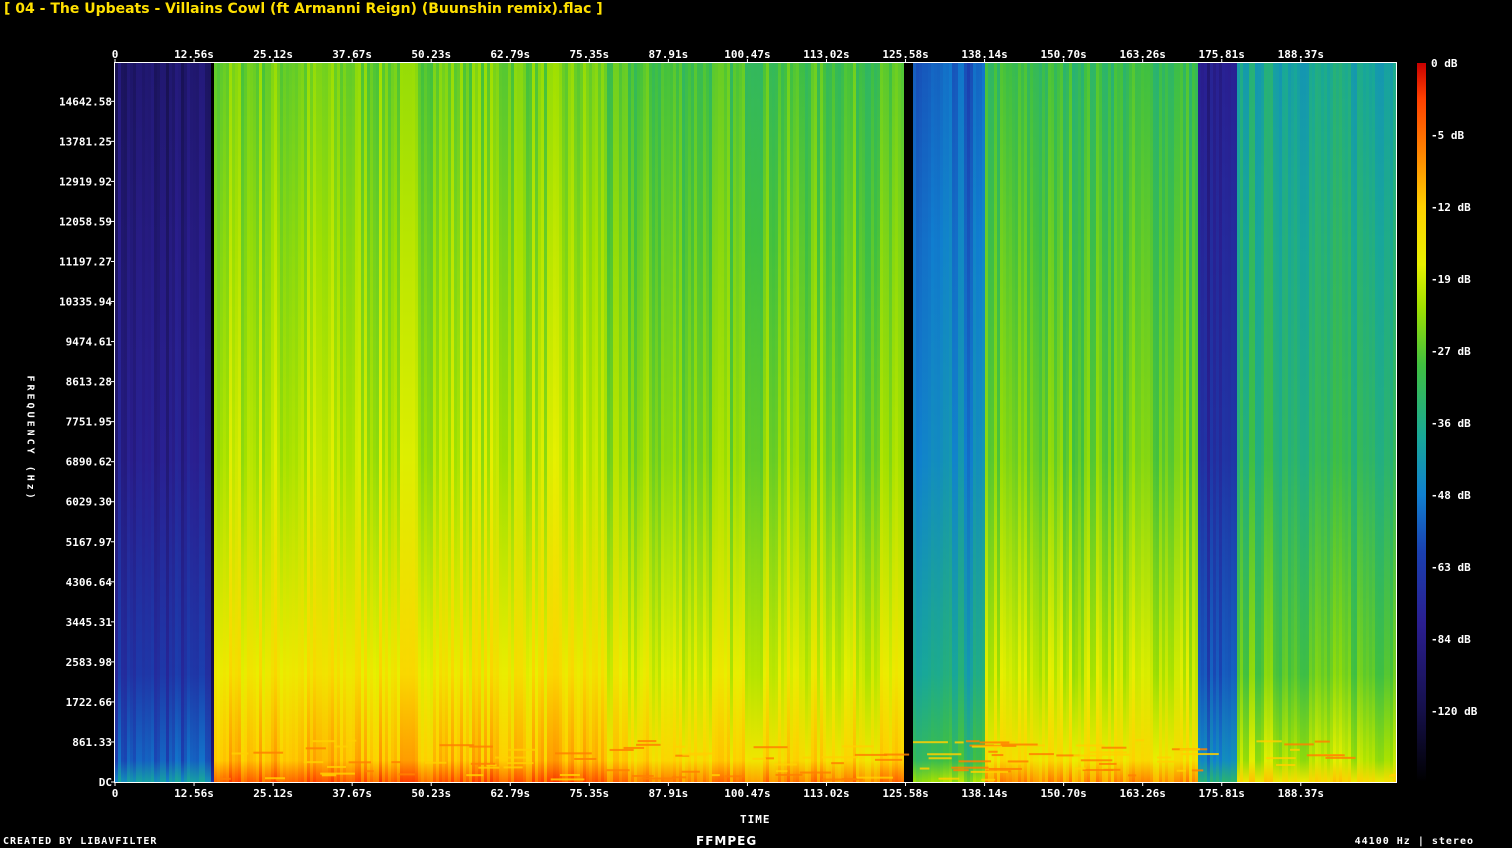 The height and width of the screenshot is (848, 1512). What do you see at coordinates (89, 542) in the screenshot?
I see `y-tick-label: 5167.97` at bounding box center [89, 542].